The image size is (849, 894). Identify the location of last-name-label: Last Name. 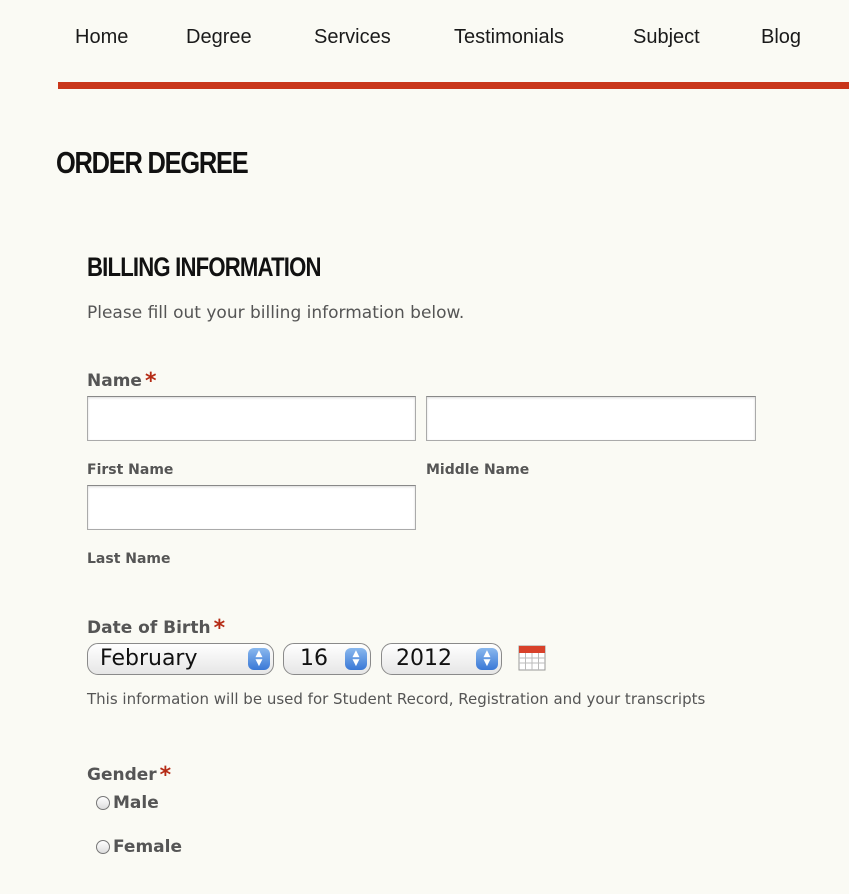
(129, 559).